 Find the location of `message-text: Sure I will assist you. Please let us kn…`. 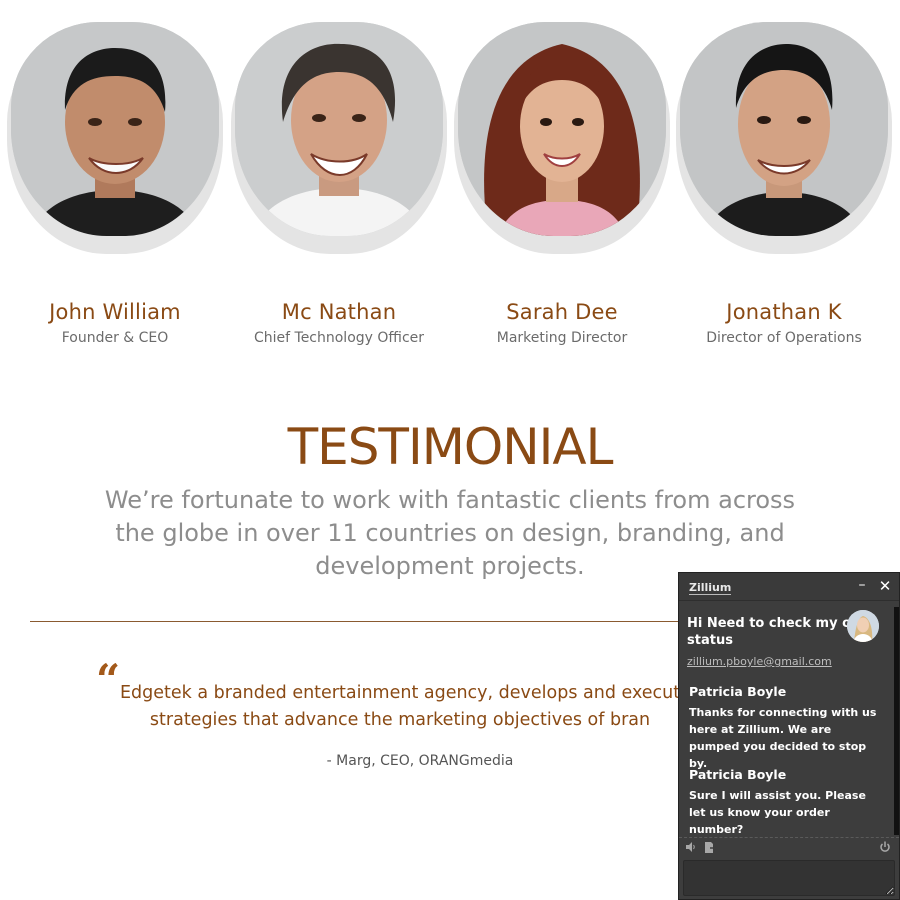

message-text: Sure I will assist you. Please let us kn… is located at coordinates (777, 812).